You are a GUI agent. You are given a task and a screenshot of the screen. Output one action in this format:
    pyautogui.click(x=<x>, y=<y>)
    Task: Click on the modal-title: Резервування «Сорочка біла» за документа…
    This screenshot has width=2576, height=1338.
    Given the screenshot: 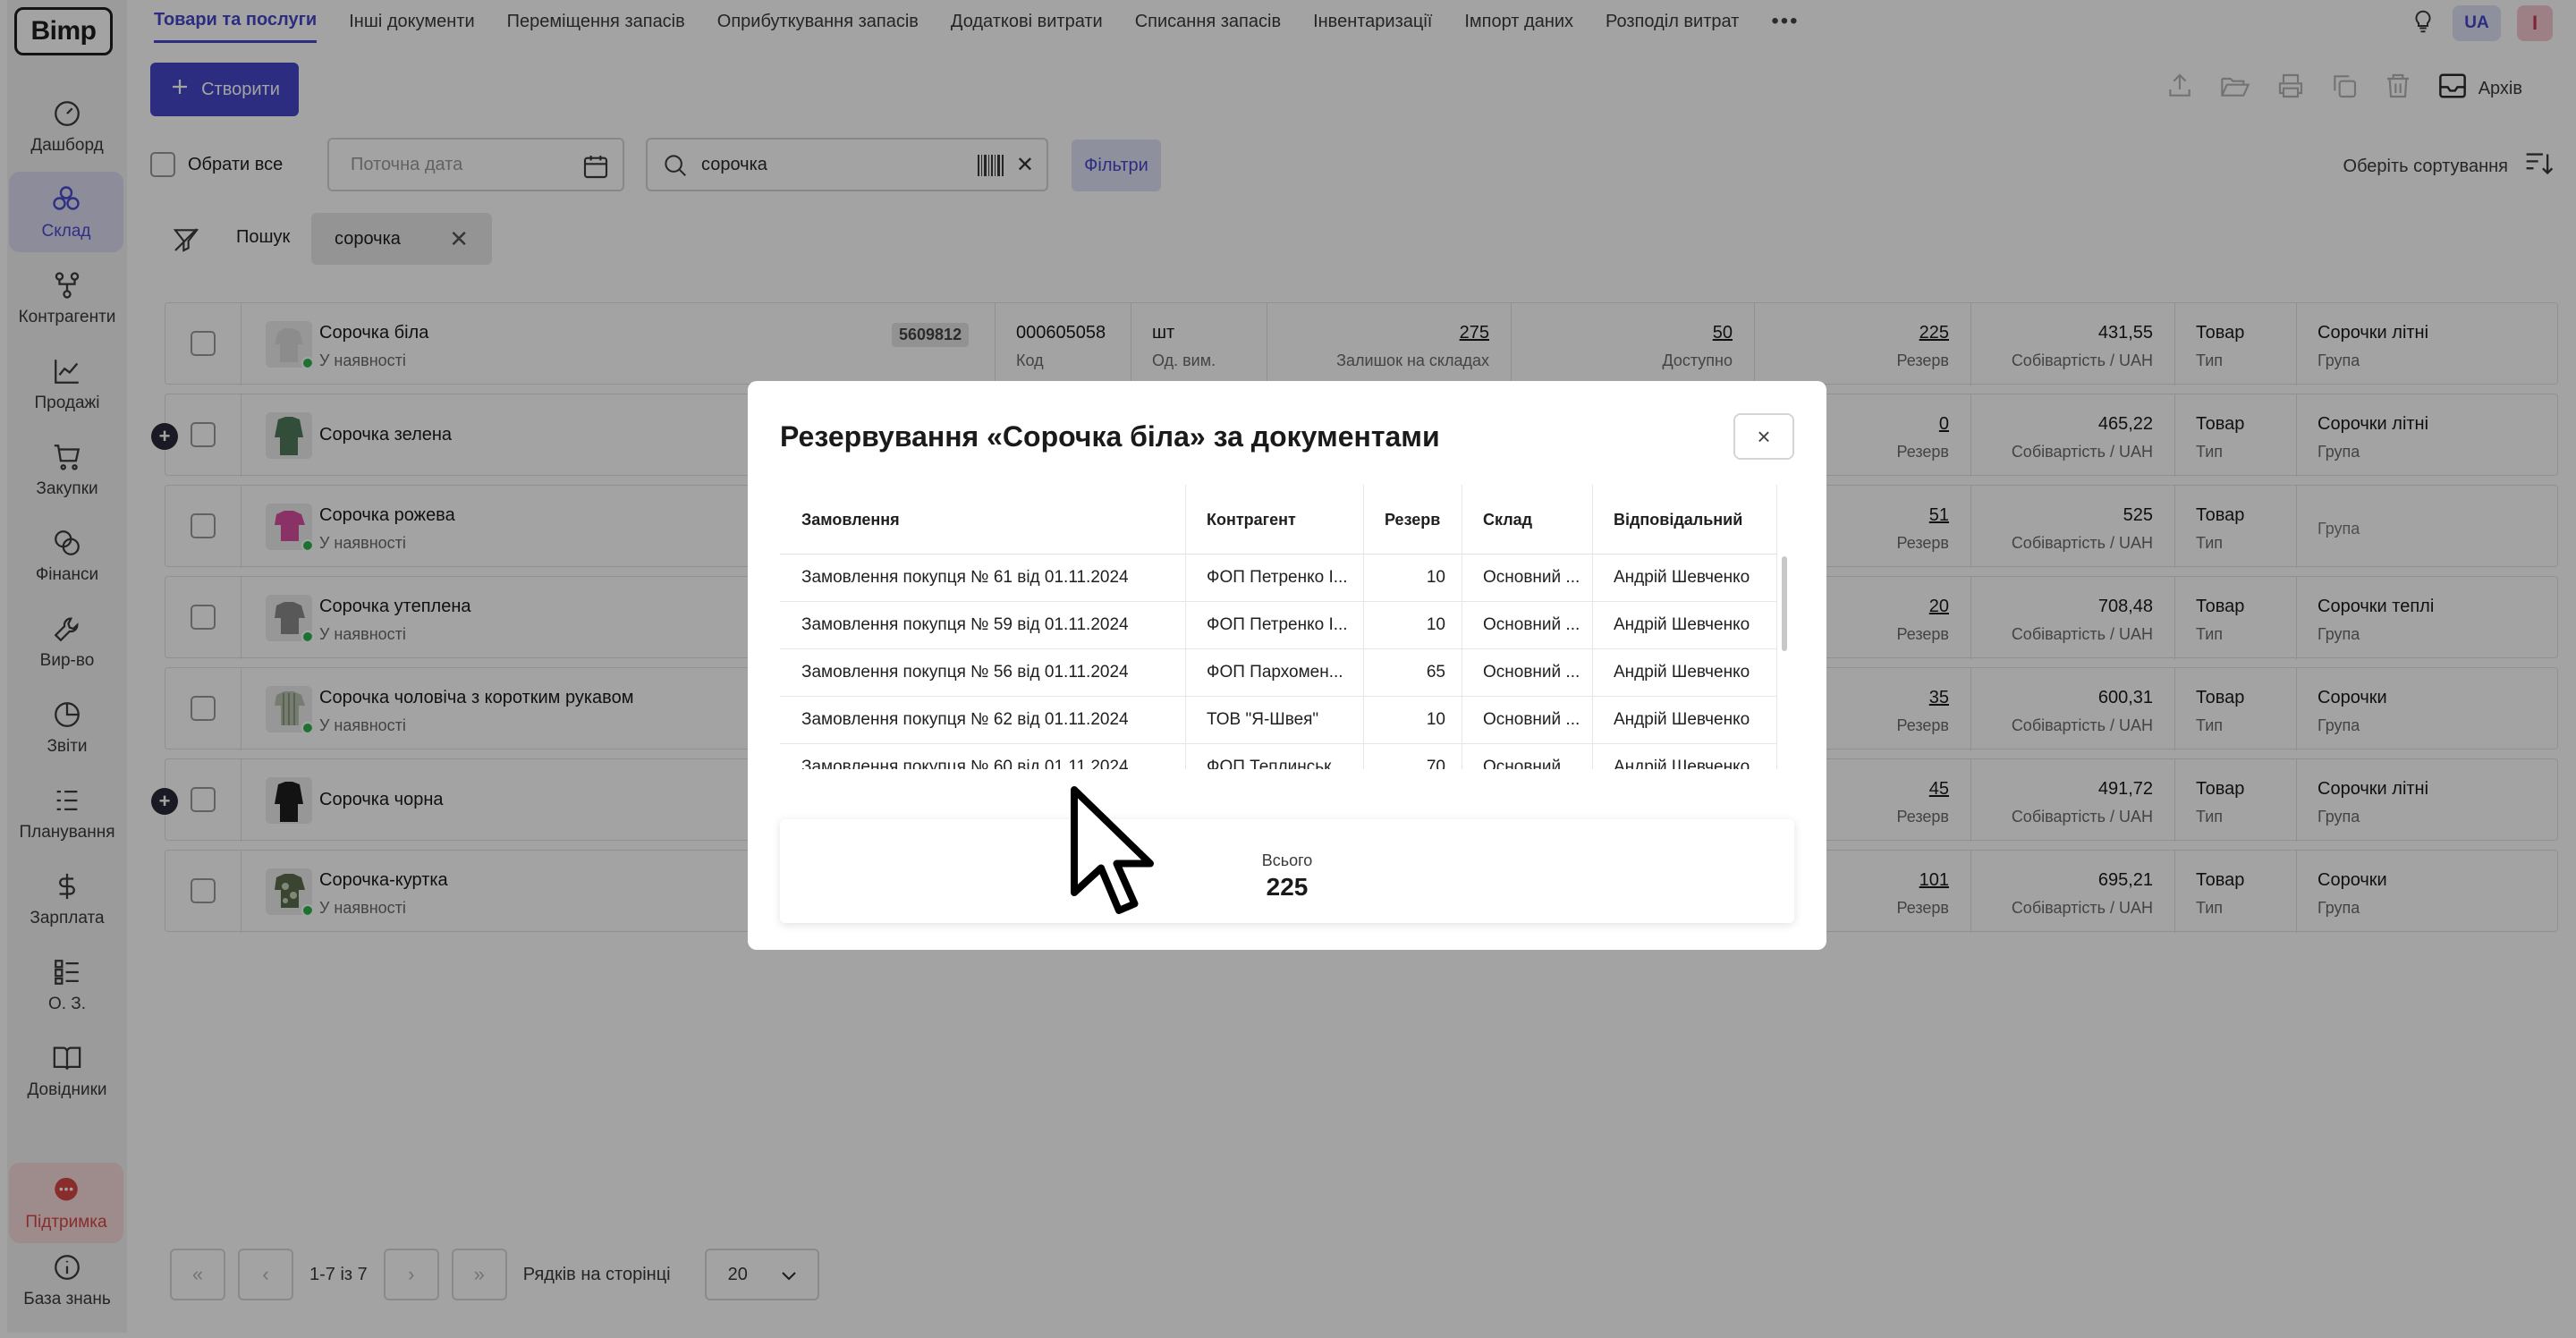 What is the action you would take?
    pyautogui.click(x=1110, y=436)
    